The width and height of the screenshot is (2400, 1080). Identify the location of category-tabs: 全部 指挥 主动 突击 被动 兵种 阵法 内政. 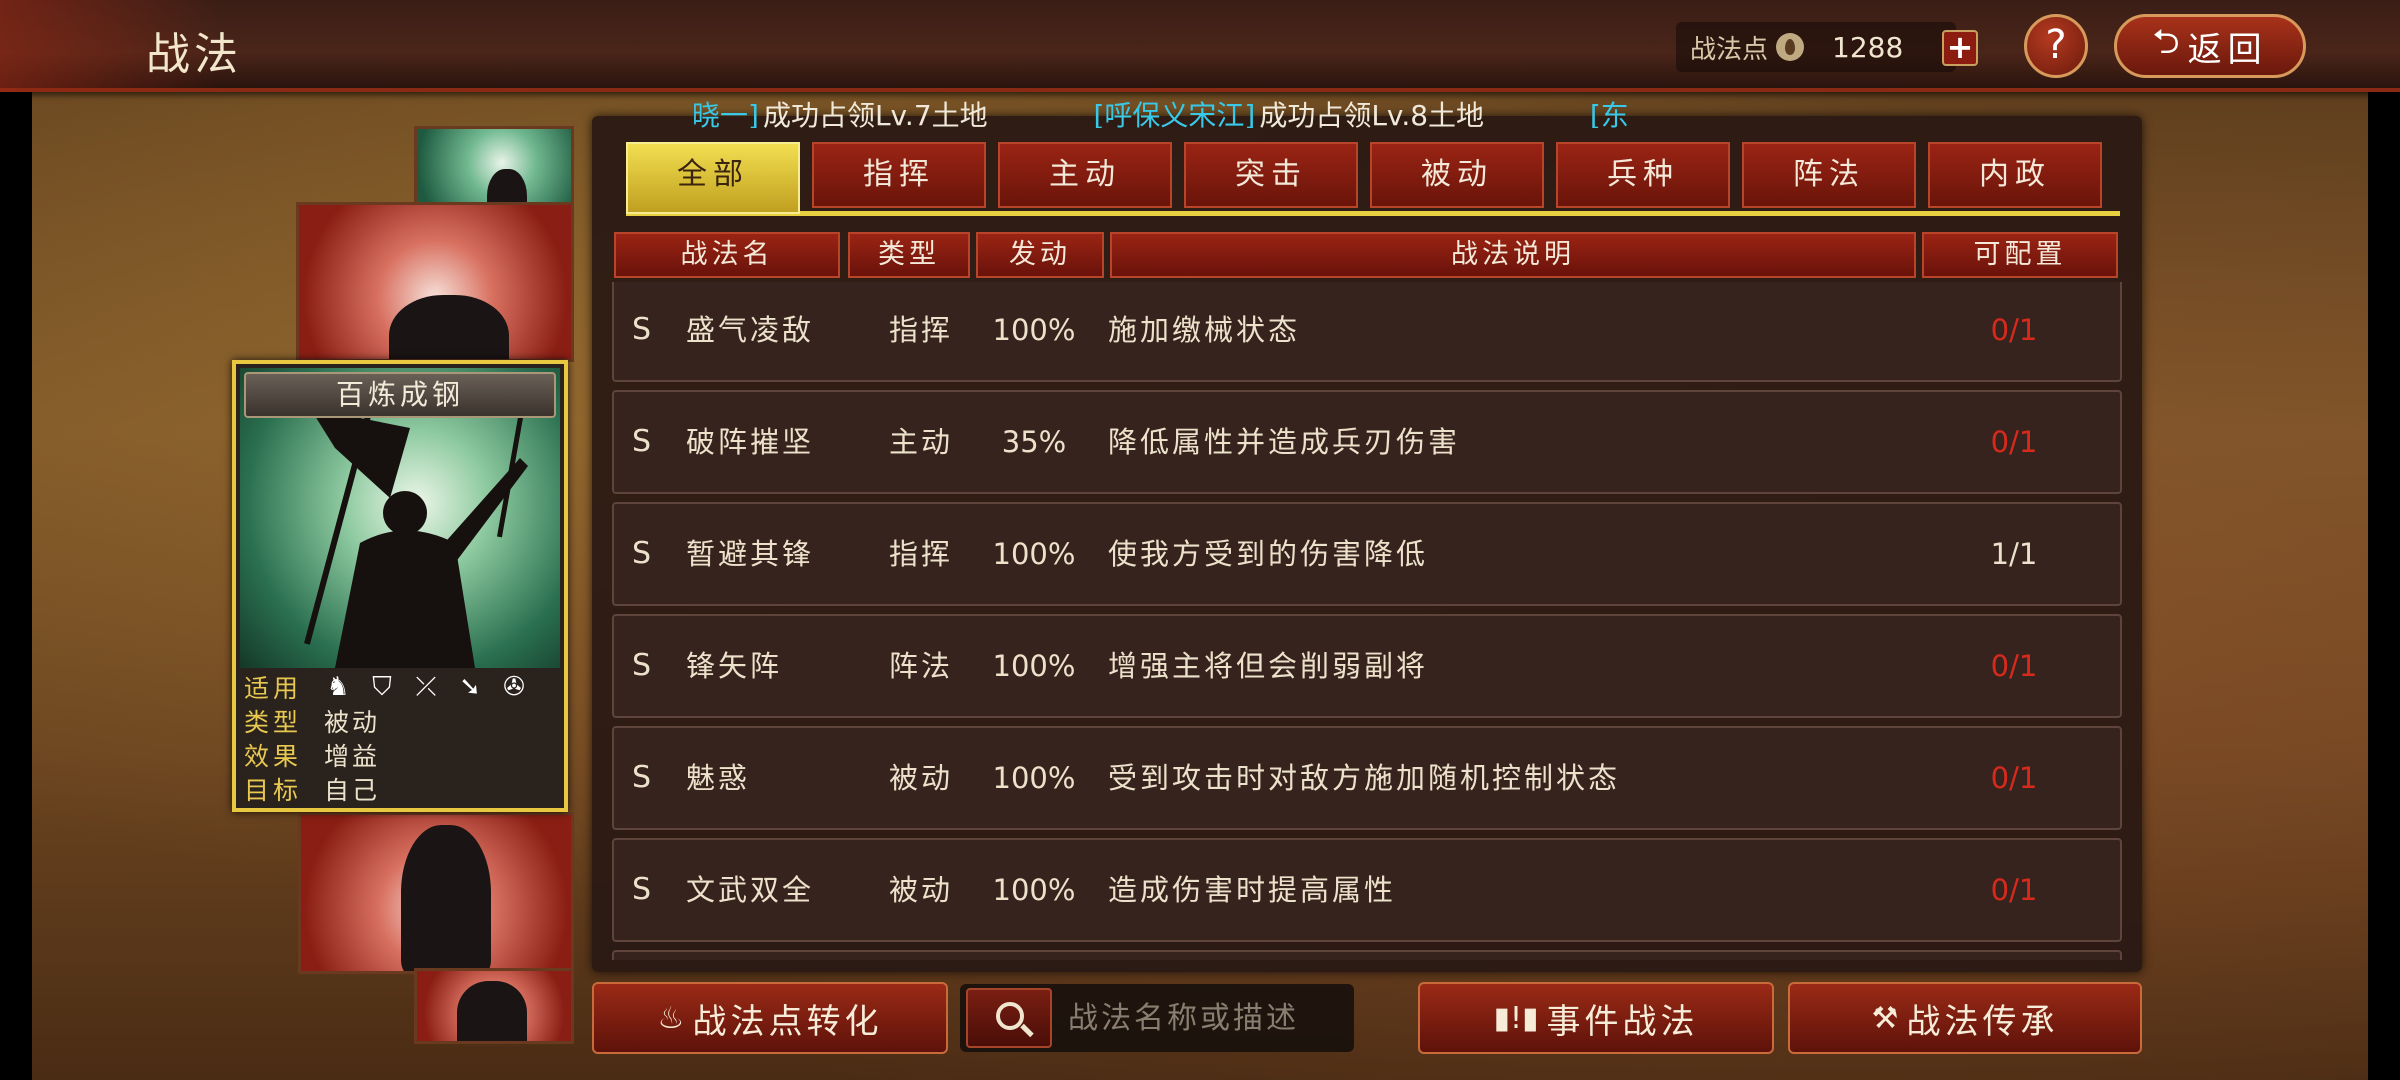
(1373, 179).